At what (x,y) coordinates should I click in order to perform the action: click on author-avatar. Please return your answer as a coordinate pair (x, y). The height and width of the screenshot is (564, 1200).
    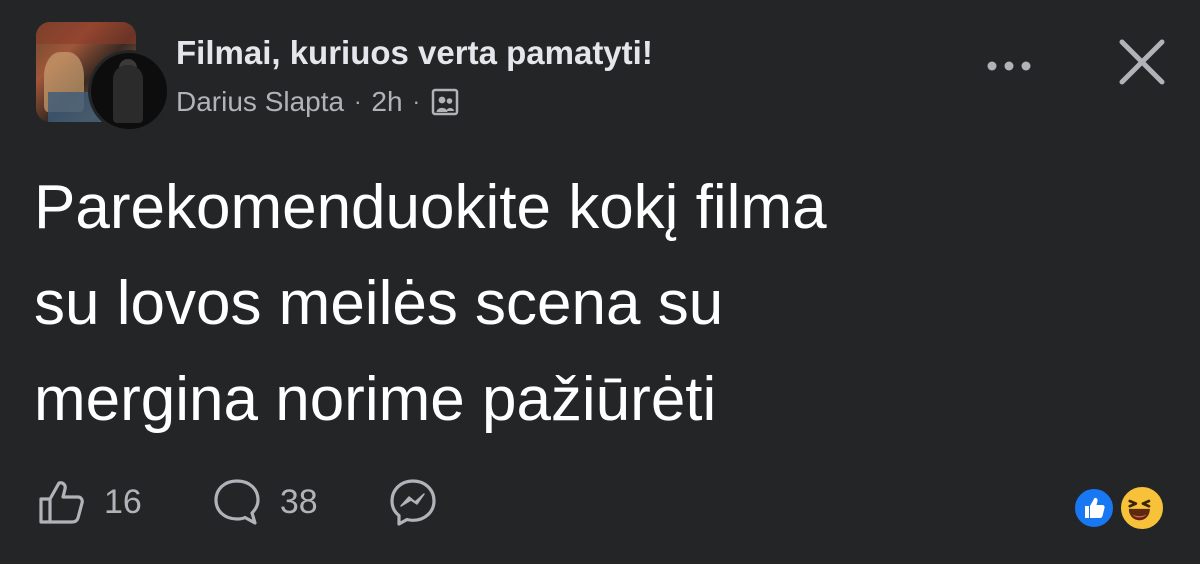
    Looking at the image, I should click on (129, 91).